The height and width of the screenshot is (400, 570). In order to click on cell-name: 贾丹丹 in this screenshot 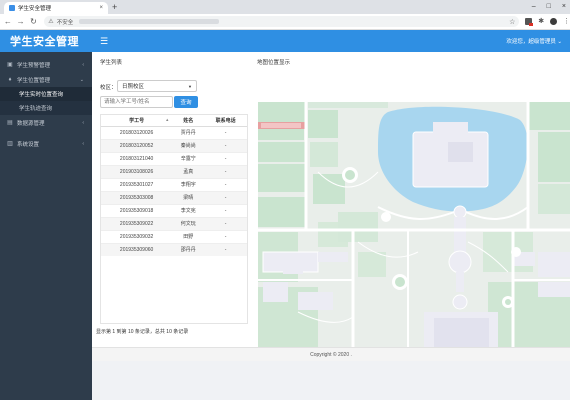, I will do `click(188, 132)`.